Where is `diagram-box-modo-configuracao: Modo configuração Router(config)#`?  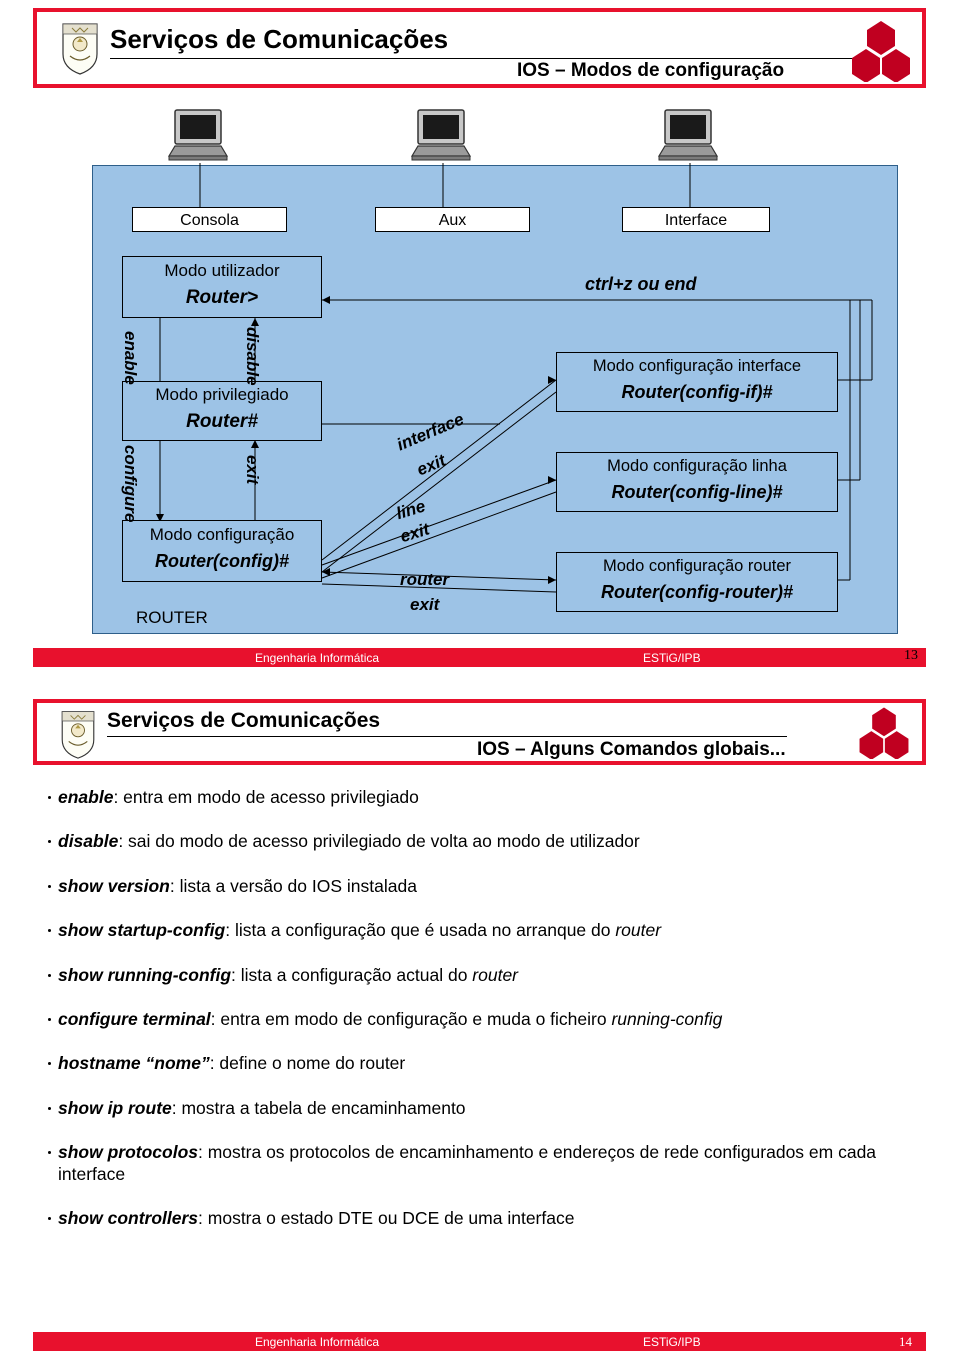
diagram-box-modo-configuracao: Modo configuração Router(config)# is located at coordinates (222, 551).